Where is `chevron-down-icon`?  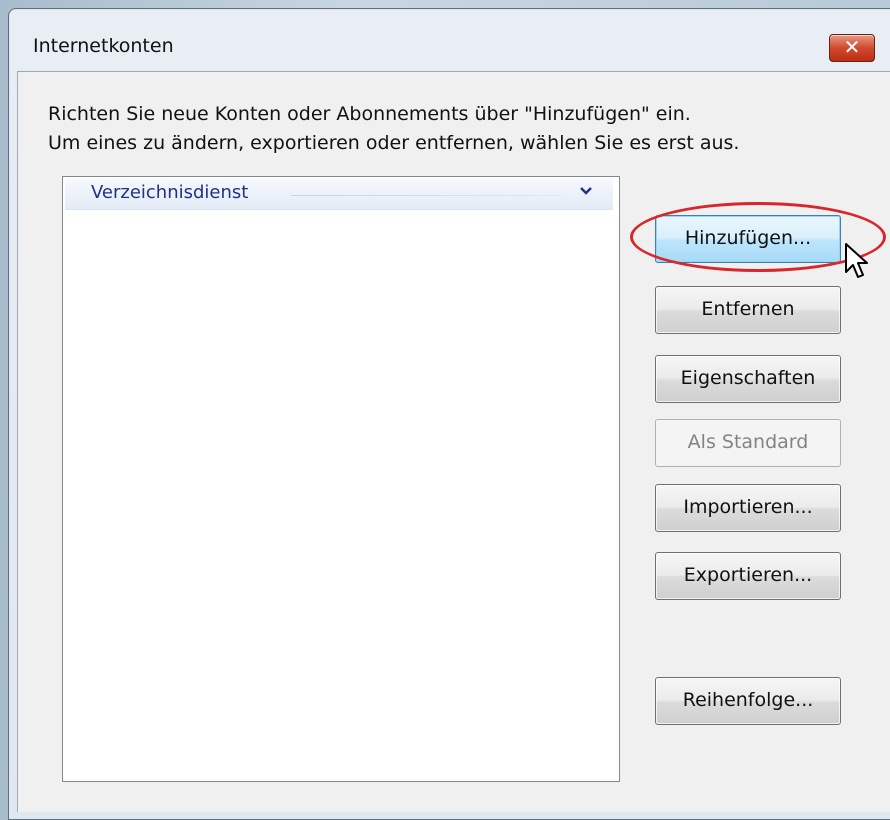
chevron-down-icon is located at coordinates (586, 193).